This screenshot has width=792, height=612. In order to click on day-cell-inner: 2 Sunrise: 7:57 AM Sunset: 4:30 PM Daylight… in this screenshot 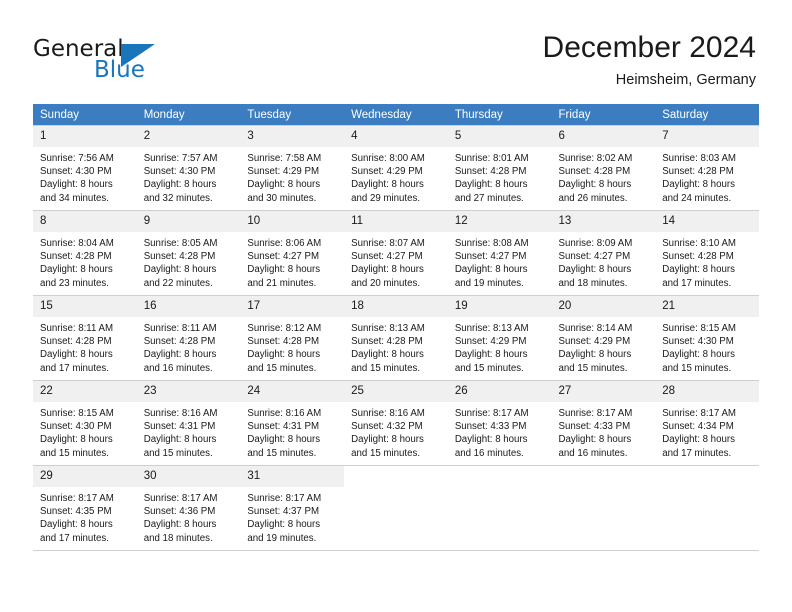, I will do `click(188, 168)`.